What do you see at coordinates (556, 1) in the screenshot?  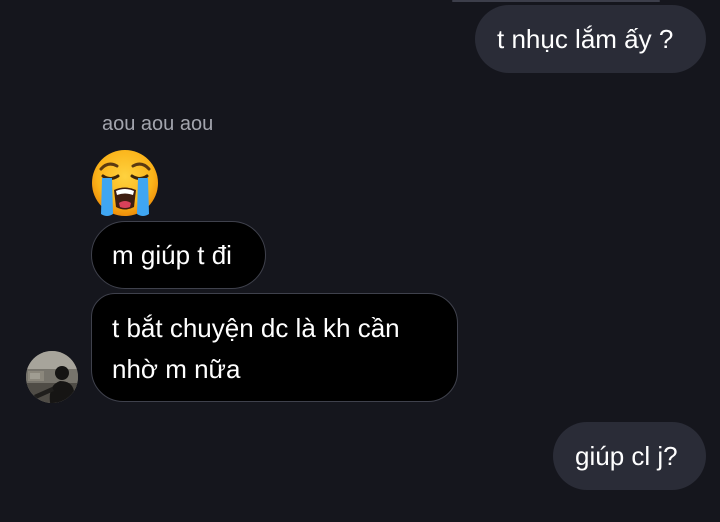 I see `previous-message-edge` at bounding box center [556, 1].